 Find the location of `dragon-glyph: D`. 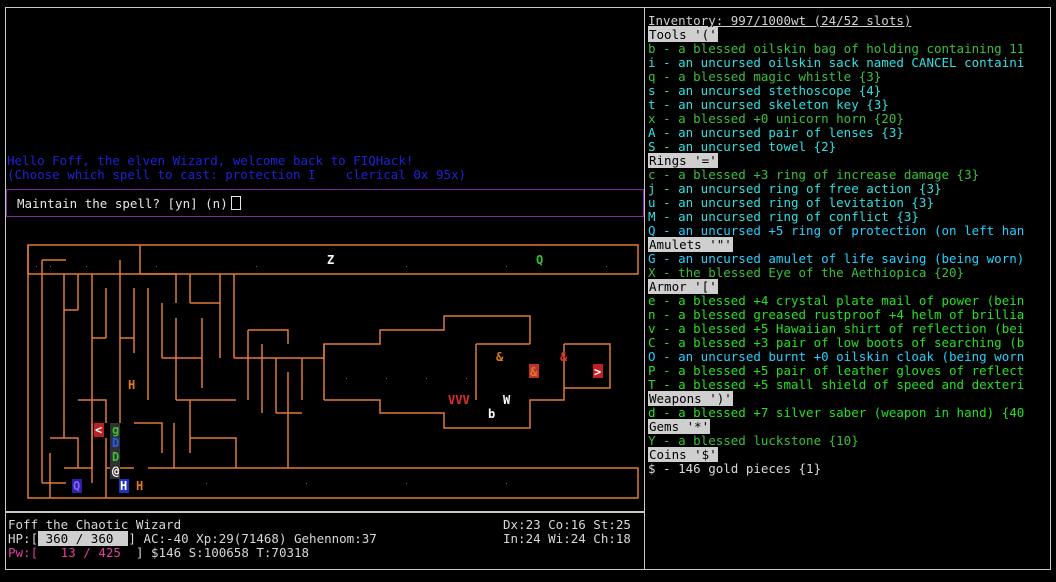

dragon-glyph: D is located at coordinates (116, 443).